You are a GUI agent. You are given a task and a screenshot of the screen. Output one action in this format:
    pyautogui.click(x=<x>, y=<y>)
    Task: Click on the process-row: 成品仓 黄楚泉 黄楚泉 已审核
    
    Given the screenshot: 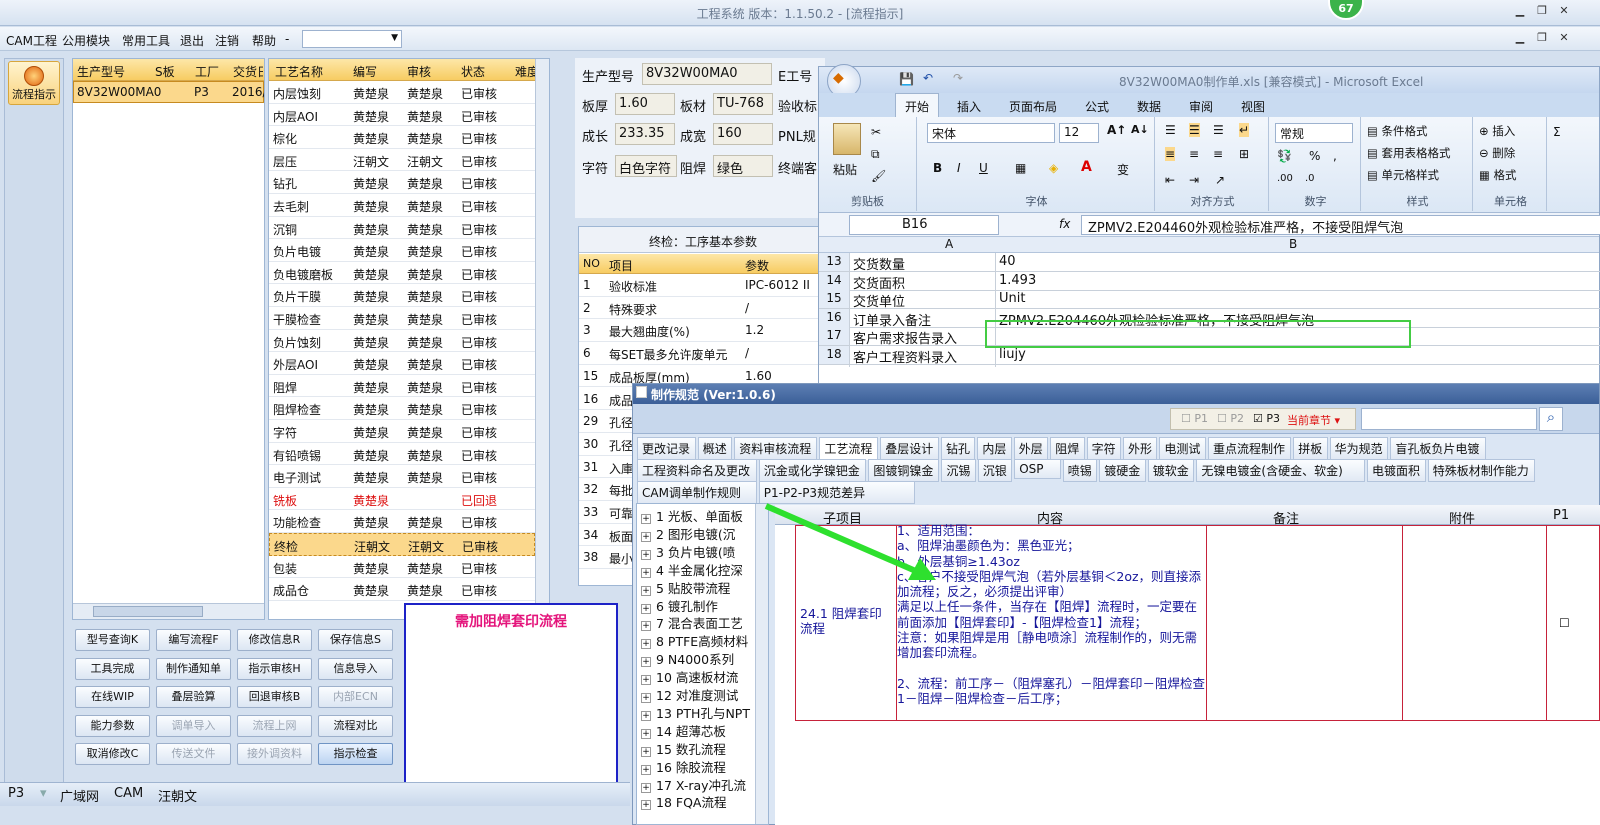 What is the action you would take?
    pyautogui.click(x=402, y=589)
    